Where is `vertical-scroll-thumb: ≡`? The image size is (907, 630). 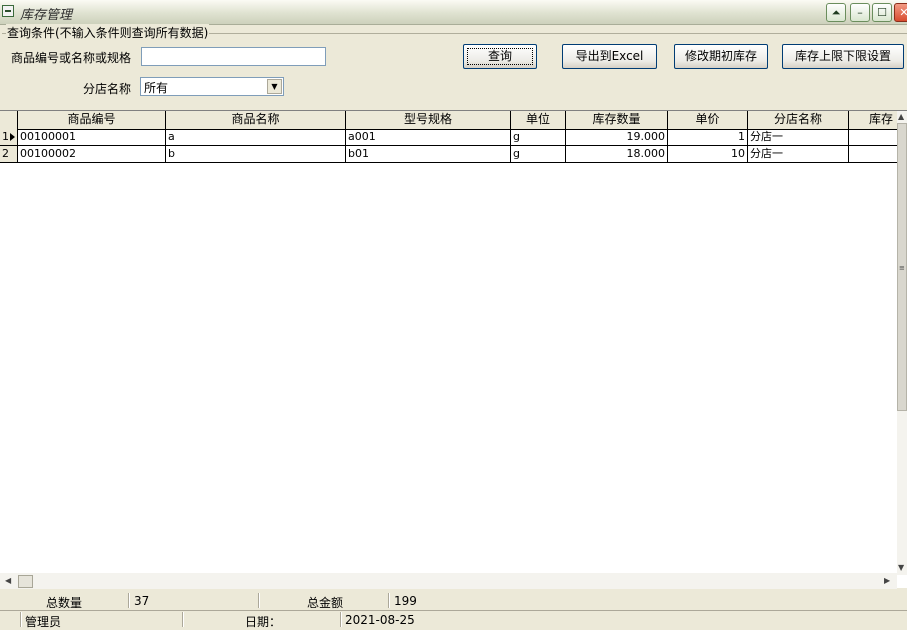 vertical-scroll-thumb: ≡ is located at coordinates (902, 267).